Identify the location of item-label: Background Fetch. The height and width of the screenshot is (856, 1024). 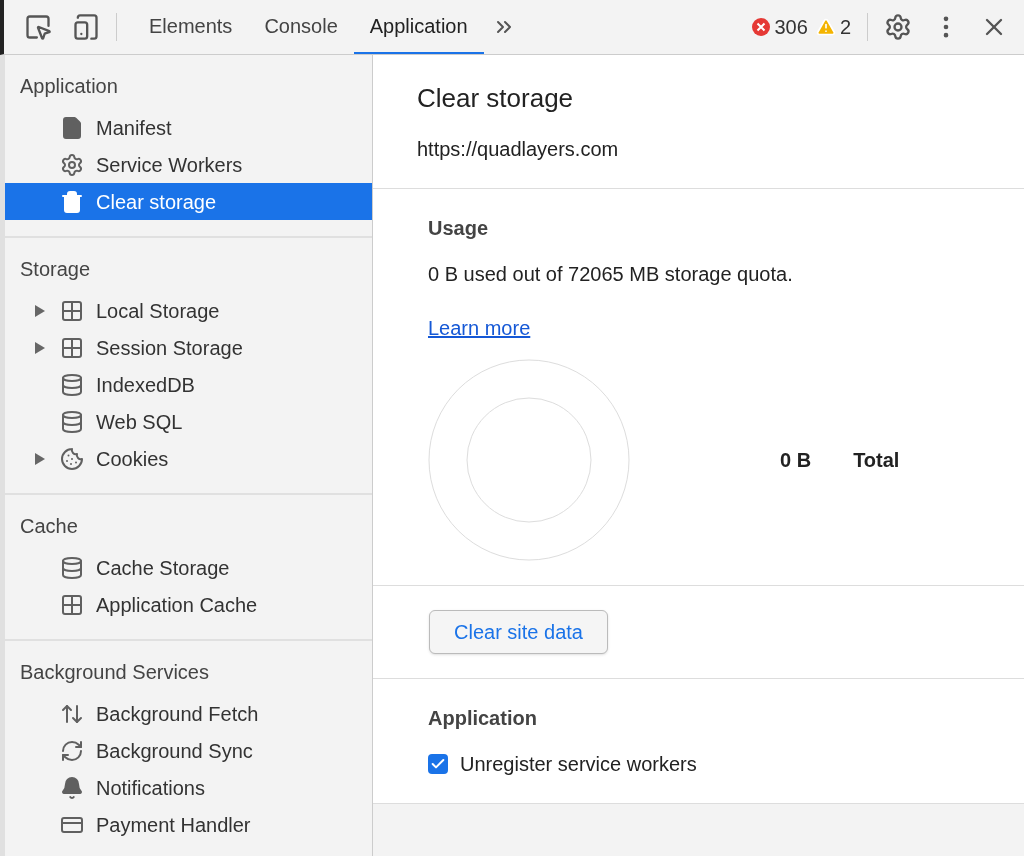
(177, 714).